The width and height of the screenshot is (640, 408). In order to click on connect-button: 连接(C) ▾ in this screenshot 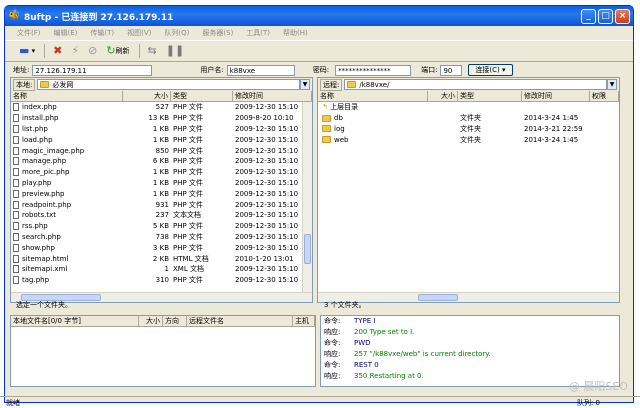, I will do `click(490, 70)`.